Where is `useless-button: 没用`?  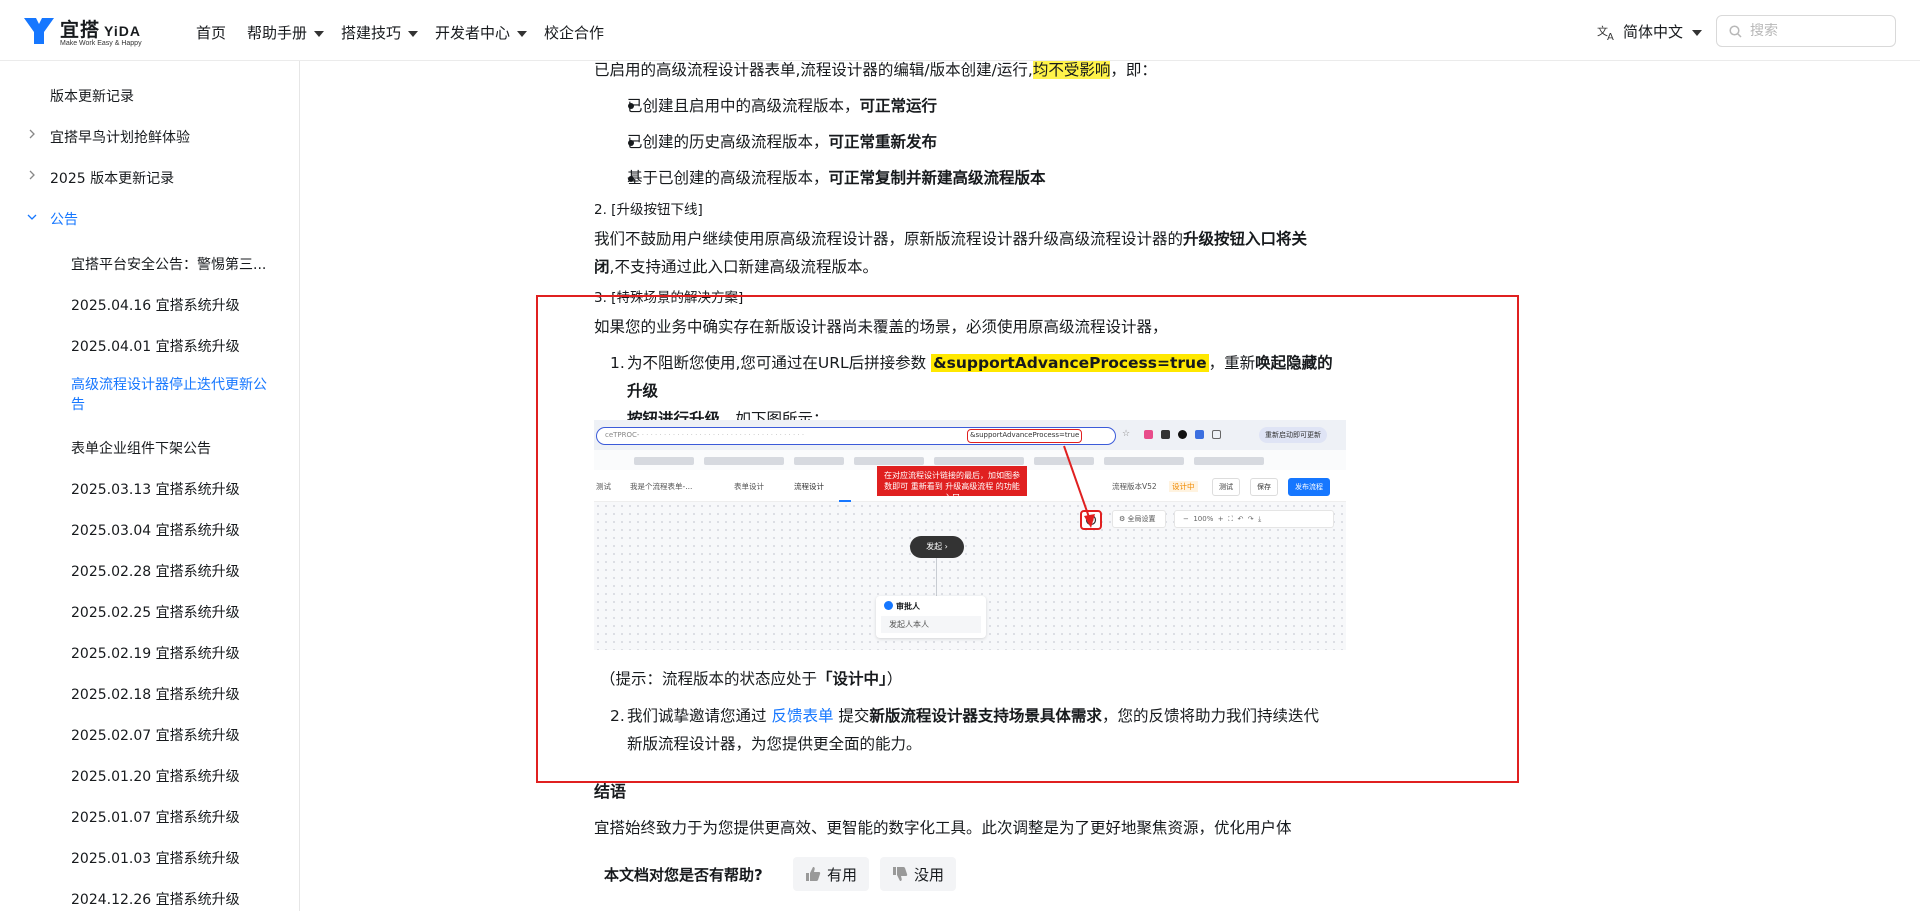 useless-button: 没用 is located at coordinates (918, 874).